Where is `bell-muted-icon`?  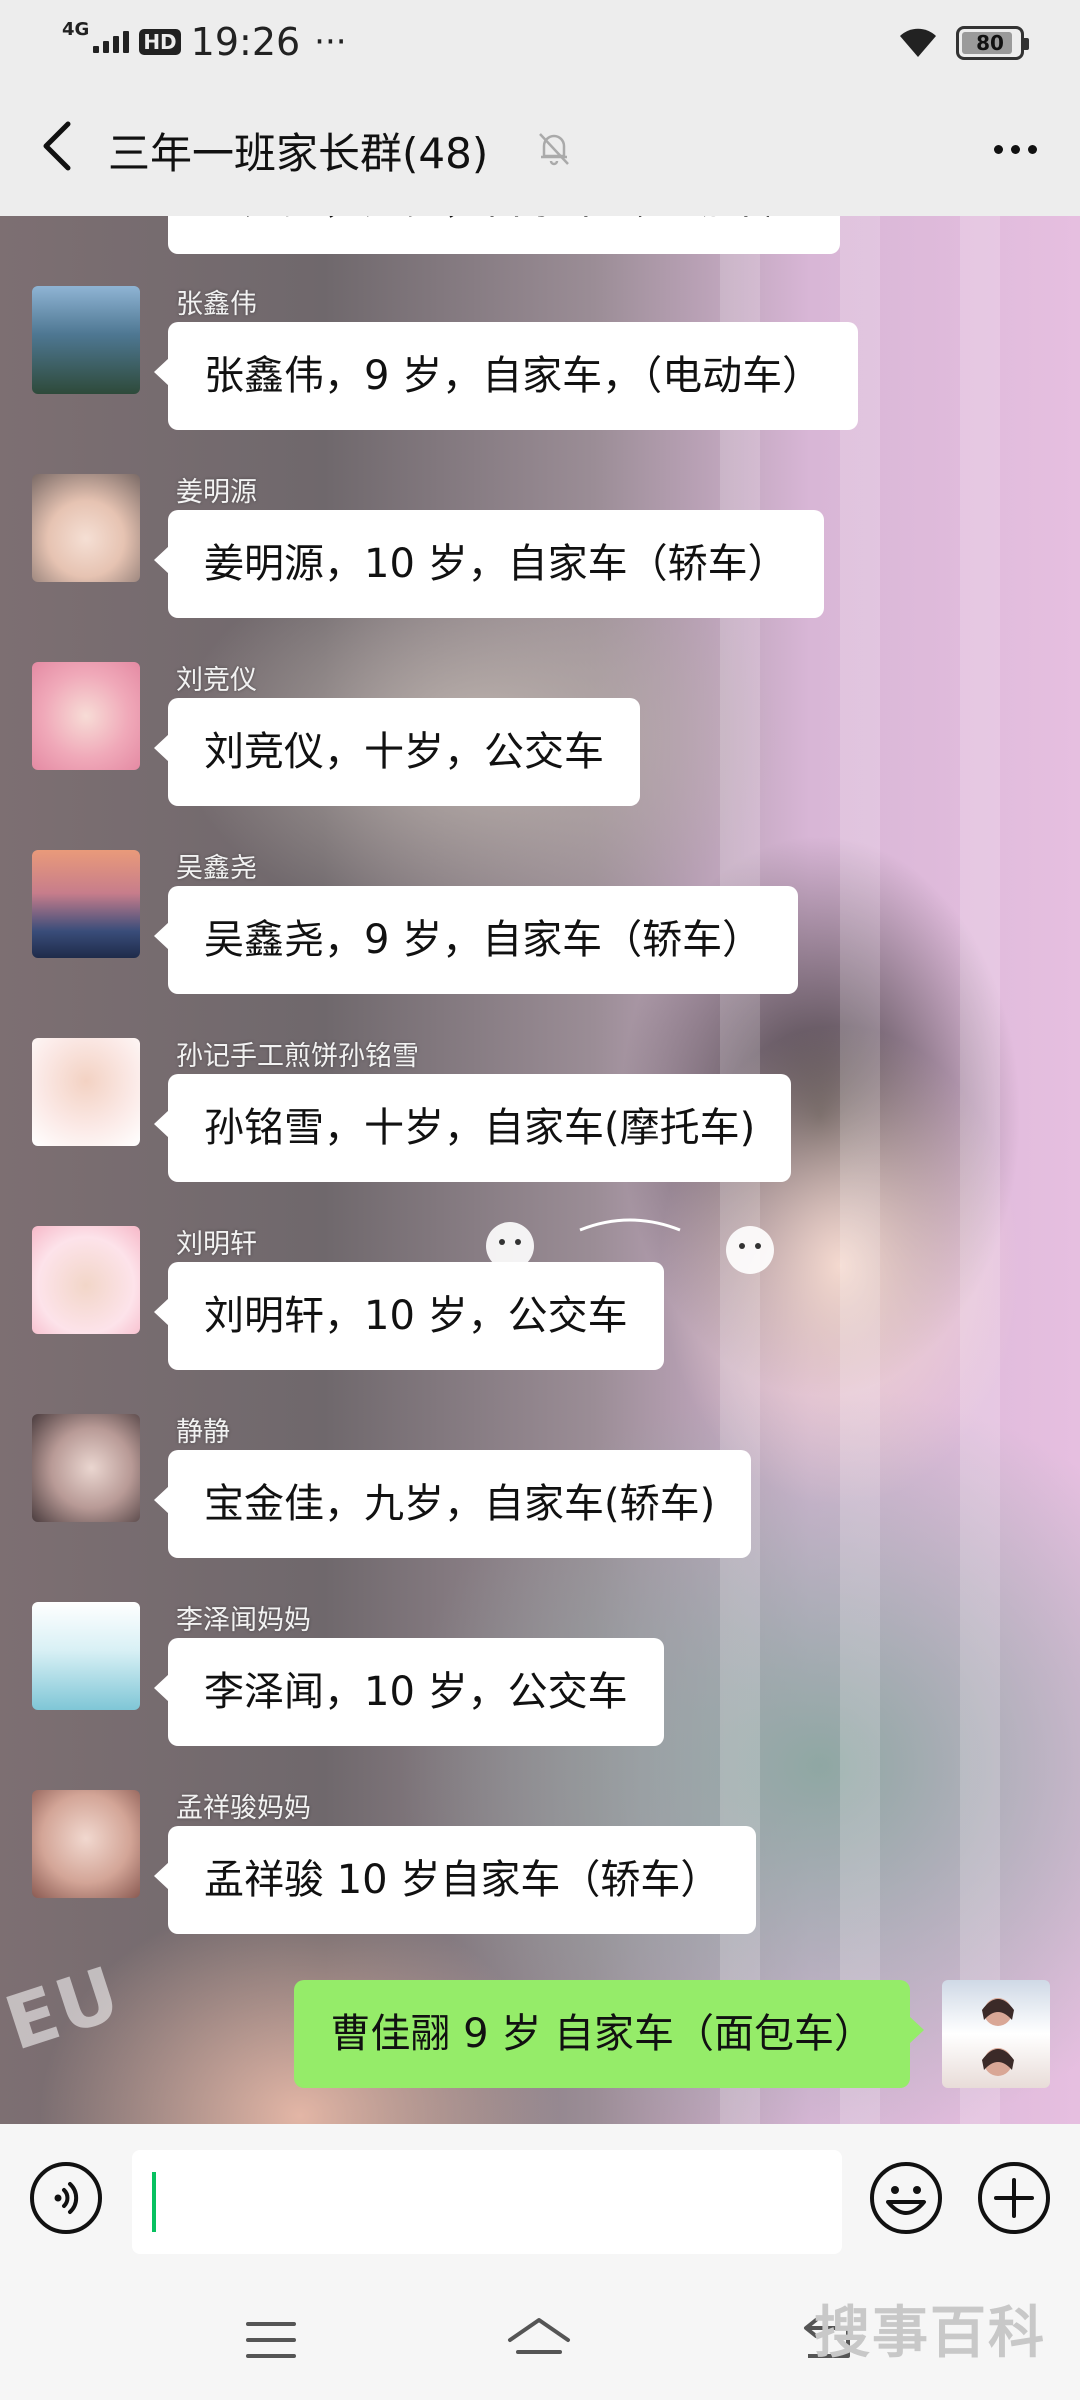 bell-muted-icon is located at coordinates (554, 149).